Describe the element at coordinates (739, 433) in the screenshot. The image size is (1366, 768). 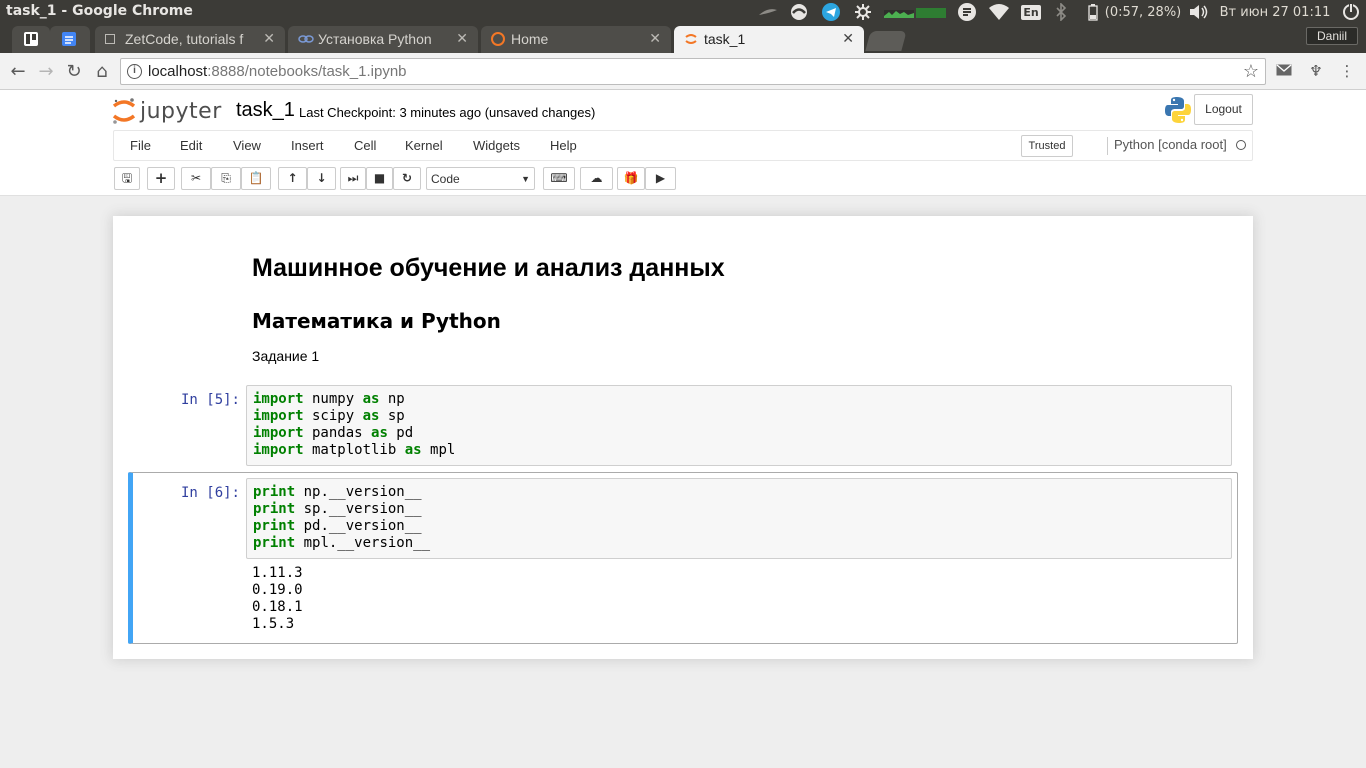
I see `code-line: import pandas as pd` at that location.